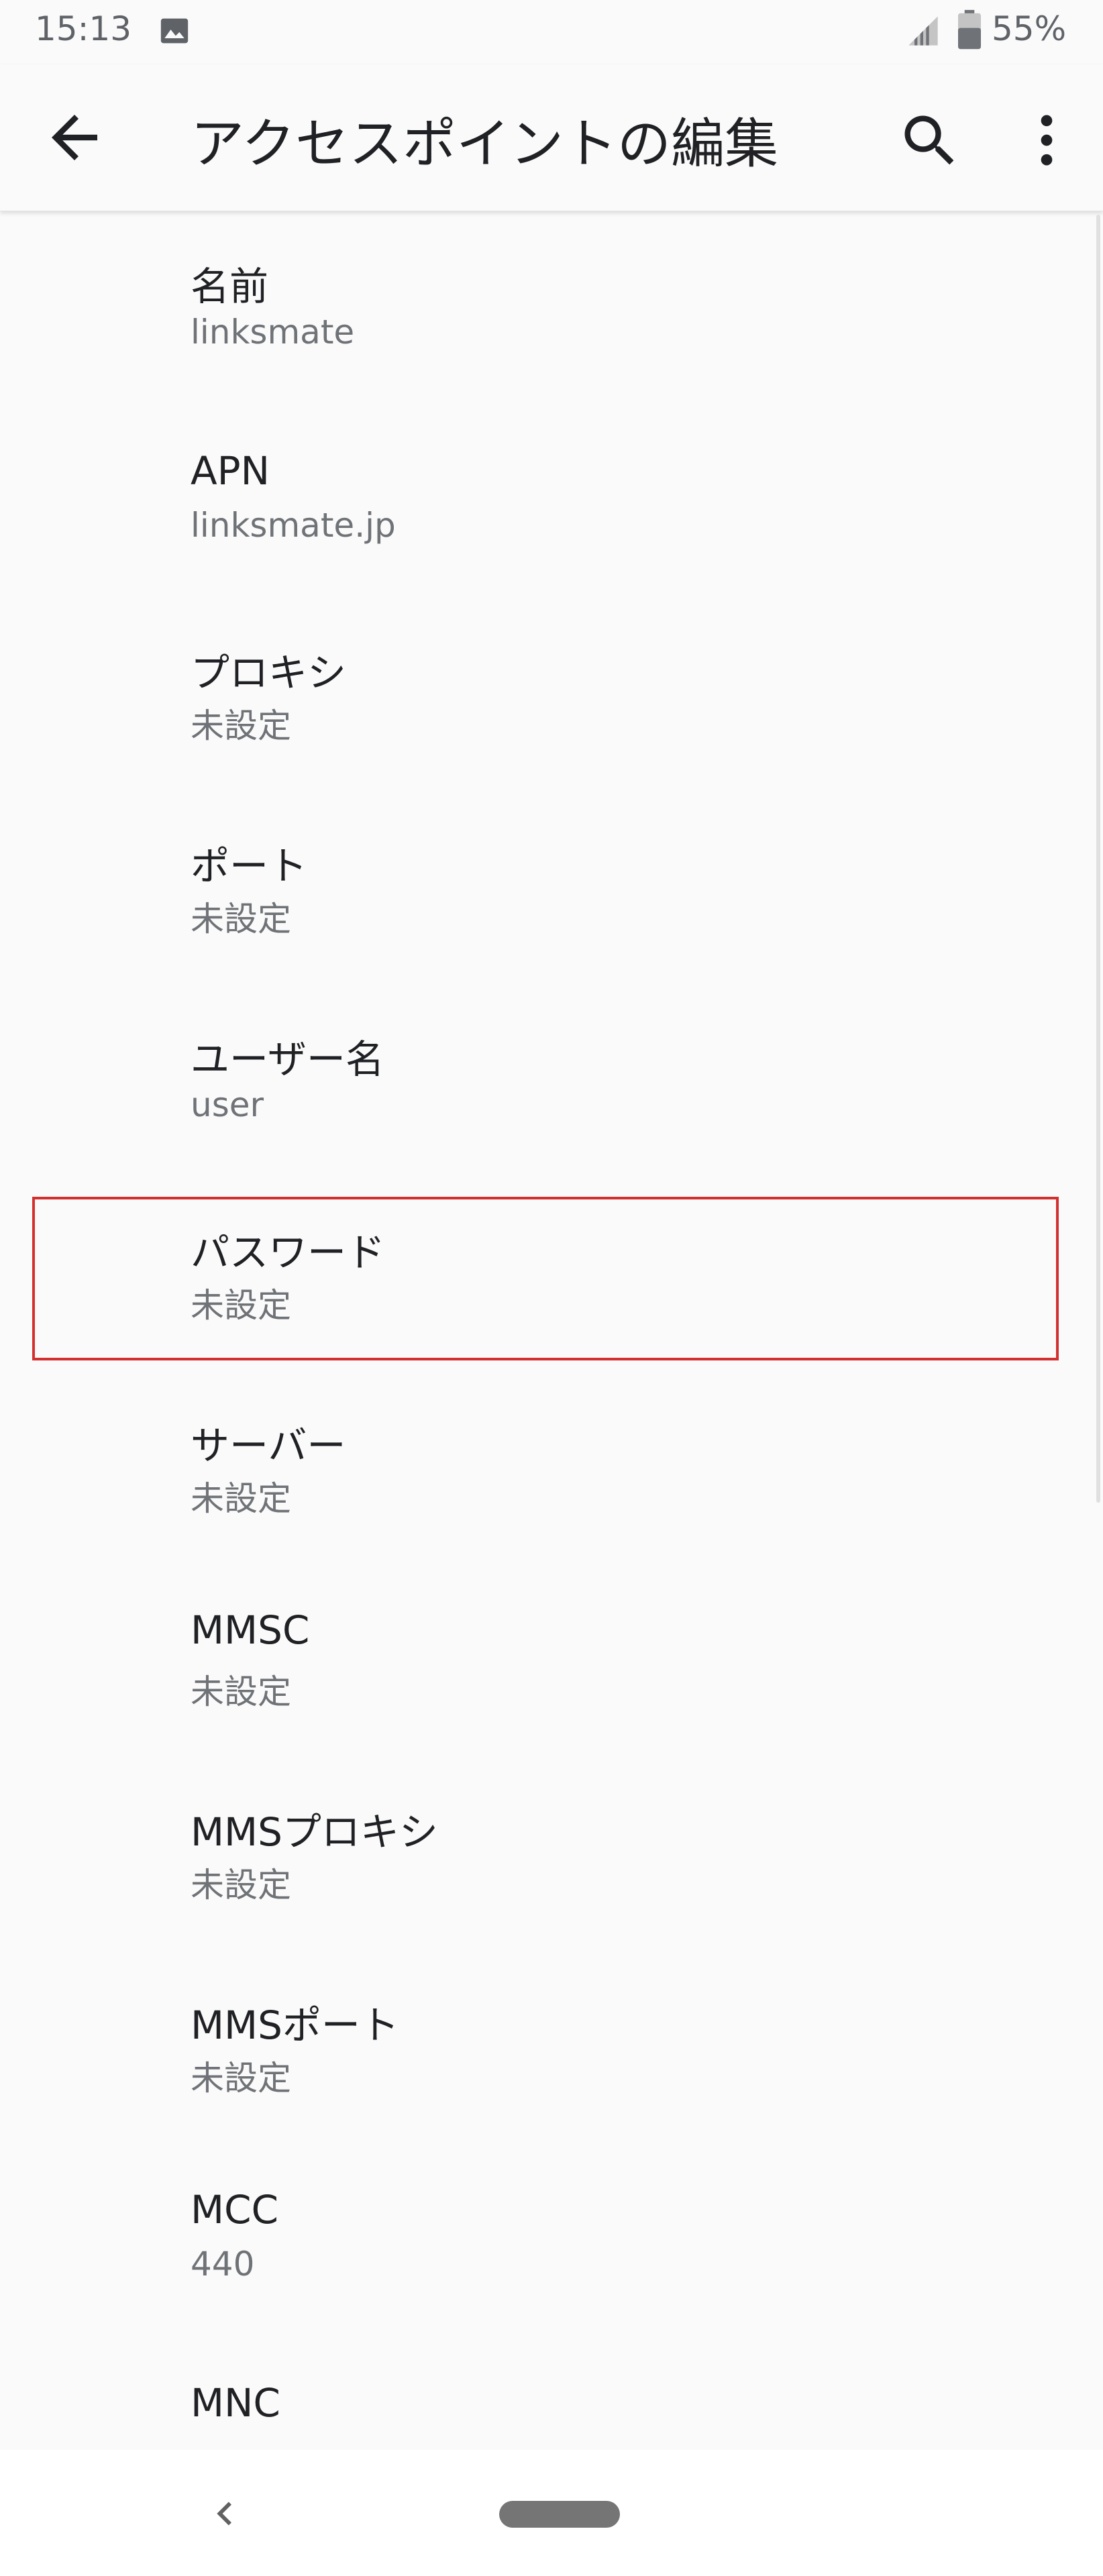 The image size is (1103, 2576). I want to click on nav-back-button, so click(225, 2513).